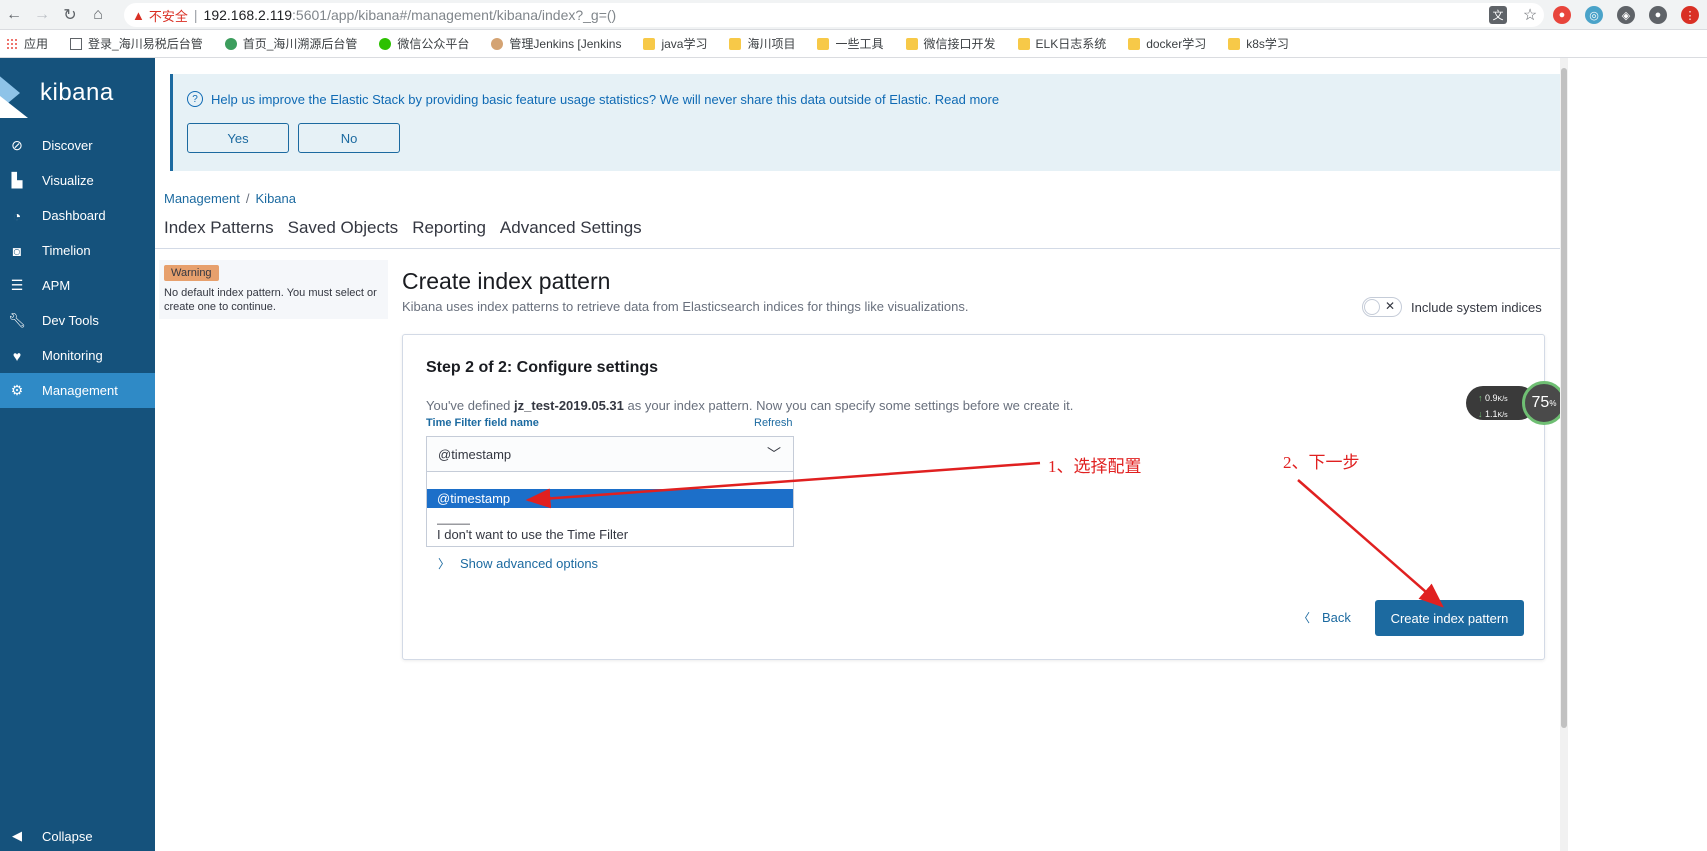 The width and height of the screenshot is (1707, 851). Describe the element at coordinates (1061, 43) in the screenshot. I see `bookmark-item: ELK日志系统` at that location.